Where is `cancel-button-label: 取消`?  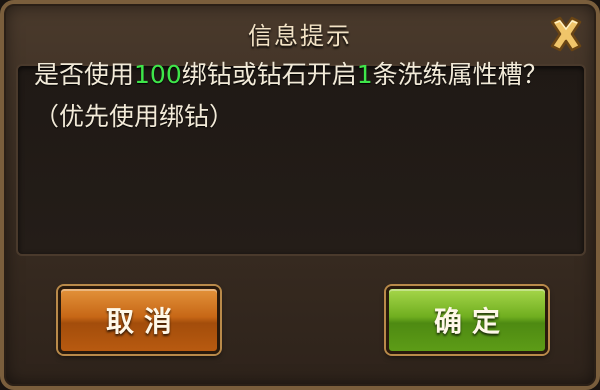
cancel-button-label: 取消 is located at coordinates (143, 321).